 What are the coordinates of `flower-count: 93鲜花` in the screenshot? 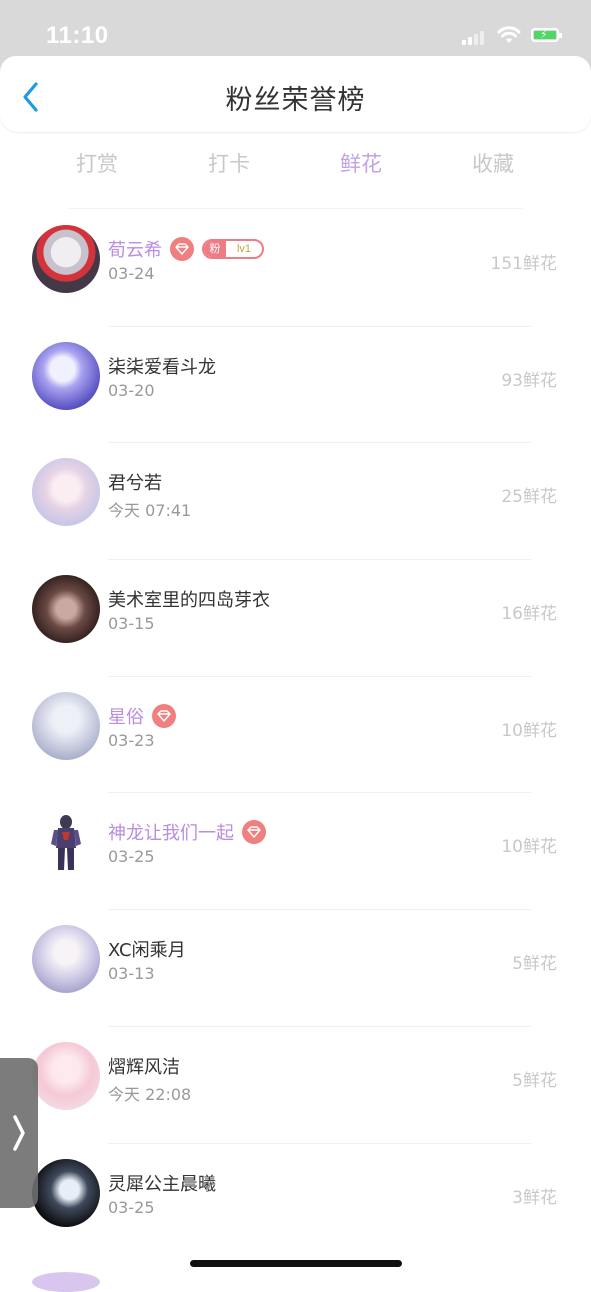 It's located at (529, 380).